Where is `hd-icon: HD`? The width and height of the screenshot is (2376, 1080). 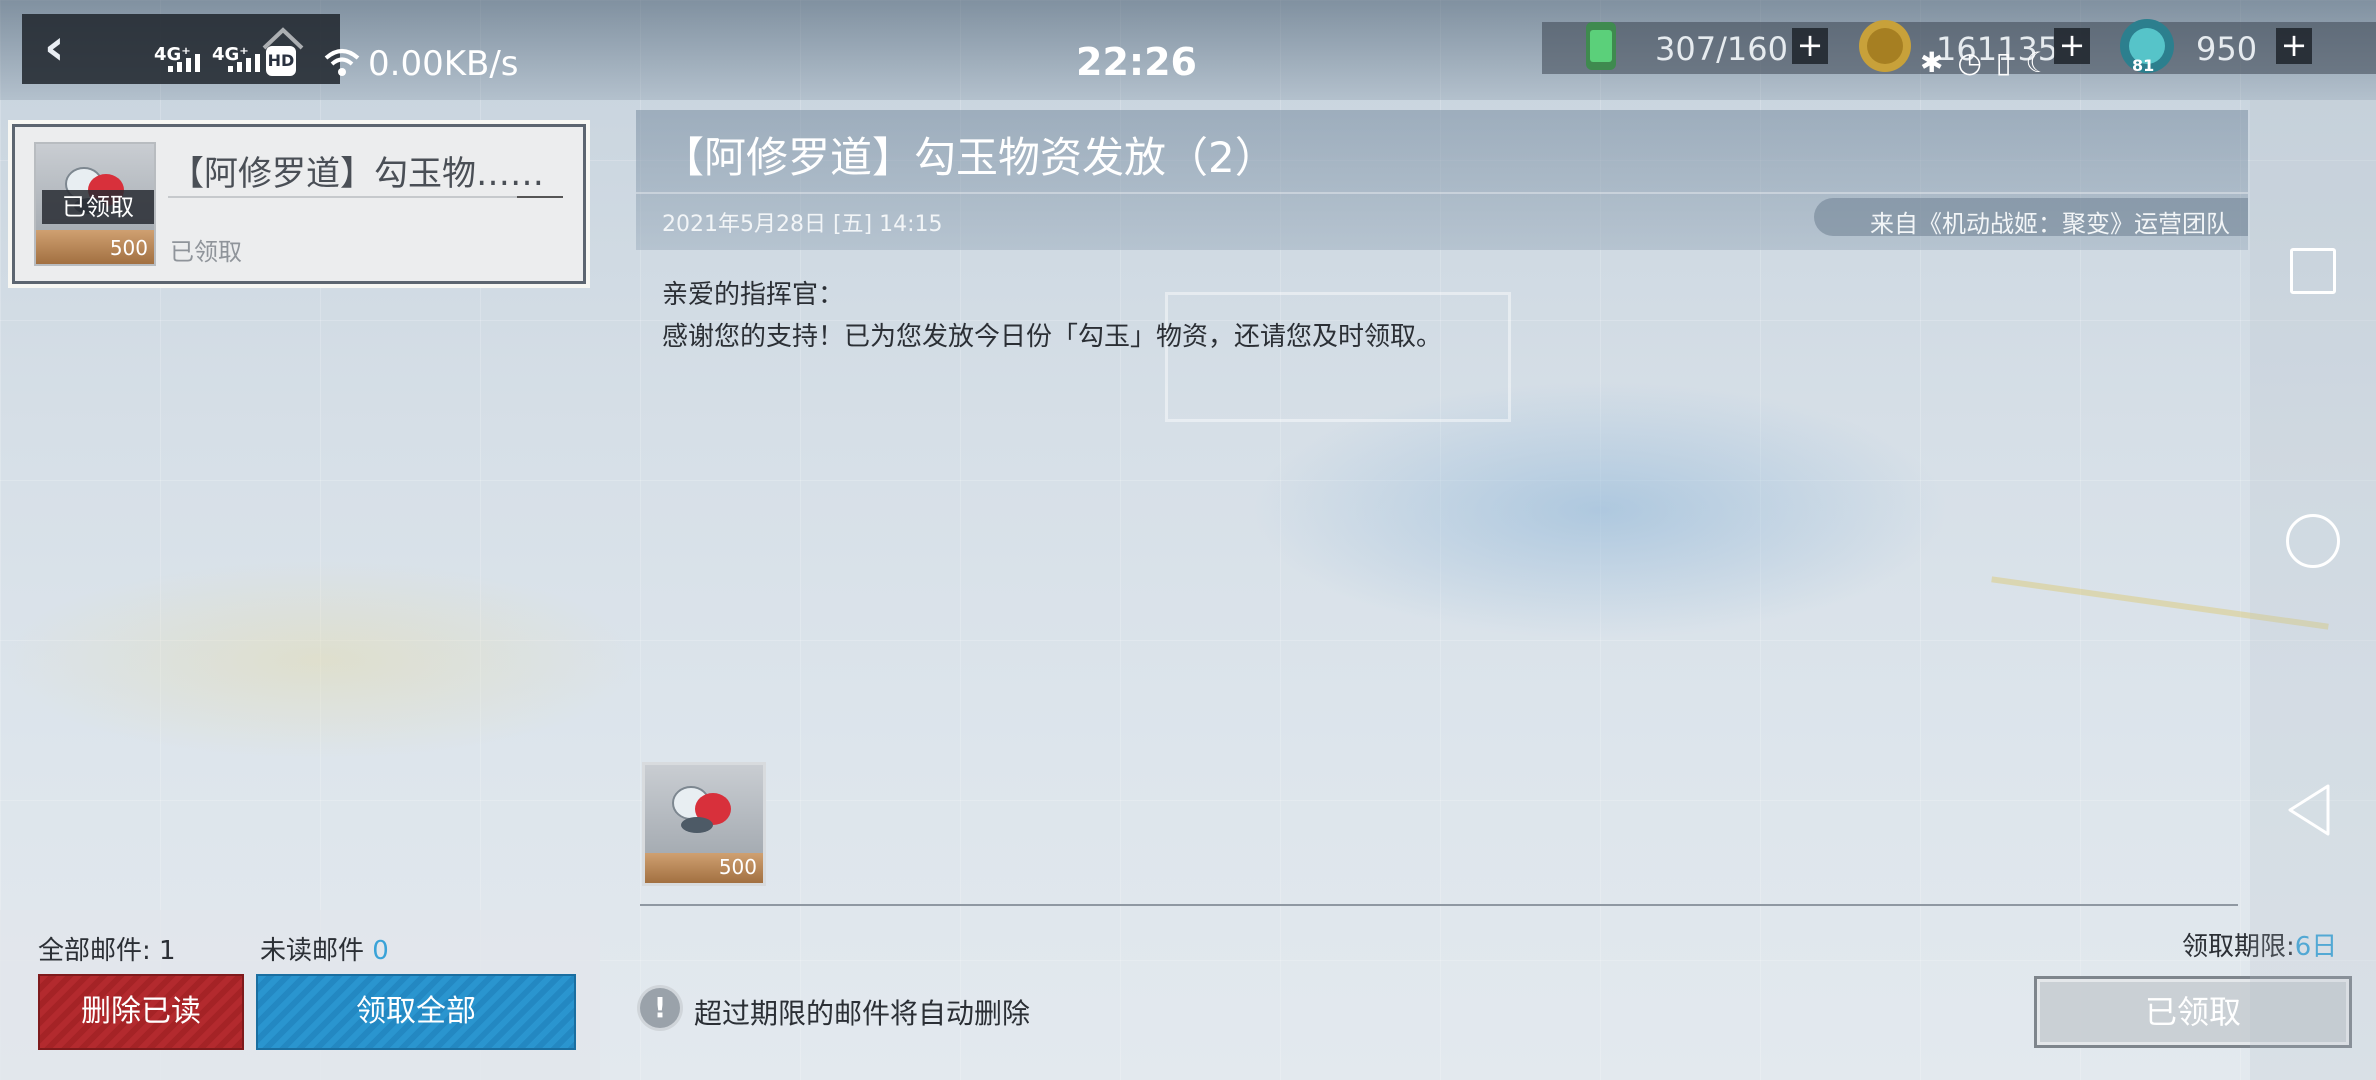
hd-icon: HD is located at coordinates (281, 61).